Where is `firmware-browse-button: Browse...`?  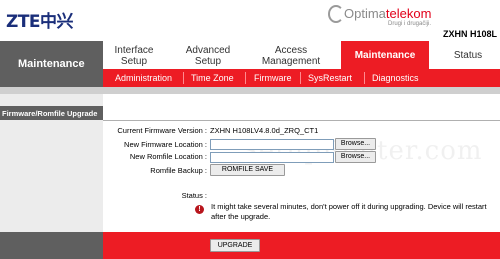
firmware-browse-button: Browse... is located at coordinates (355, 144).